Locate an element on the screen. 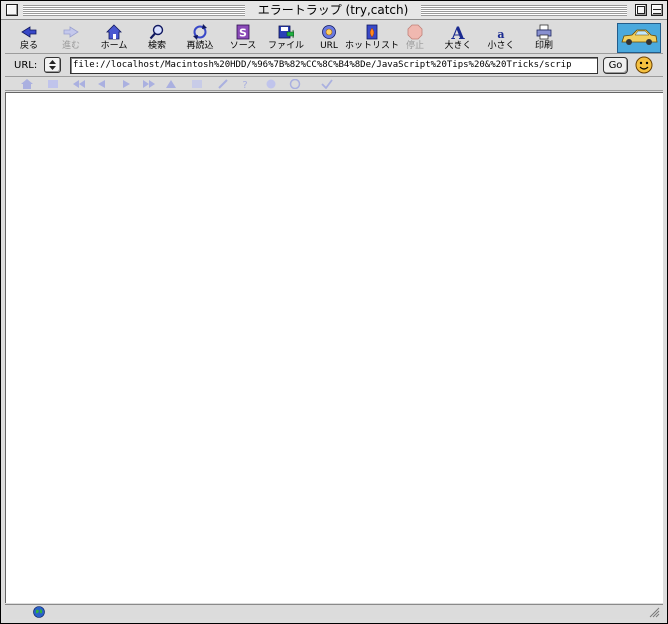 This screenshot has height=624, width=668. brand-logo is located at coordinates (639, 38).